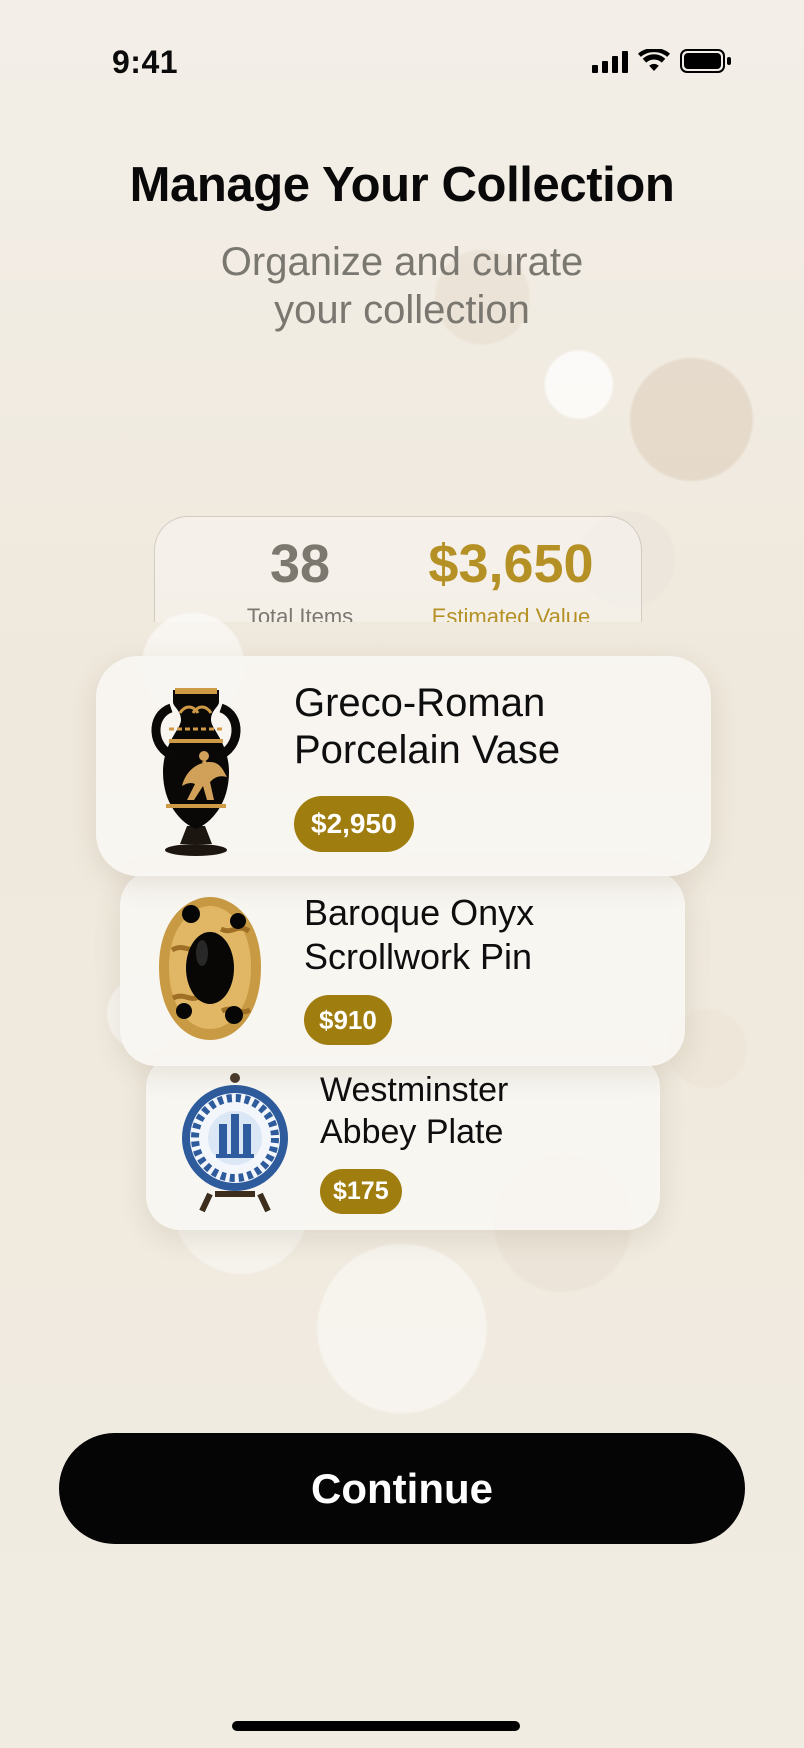  Describe the element at coordinates (511, 564) in the screenshot. I see `estimated-value-value: $3,650` at that location.